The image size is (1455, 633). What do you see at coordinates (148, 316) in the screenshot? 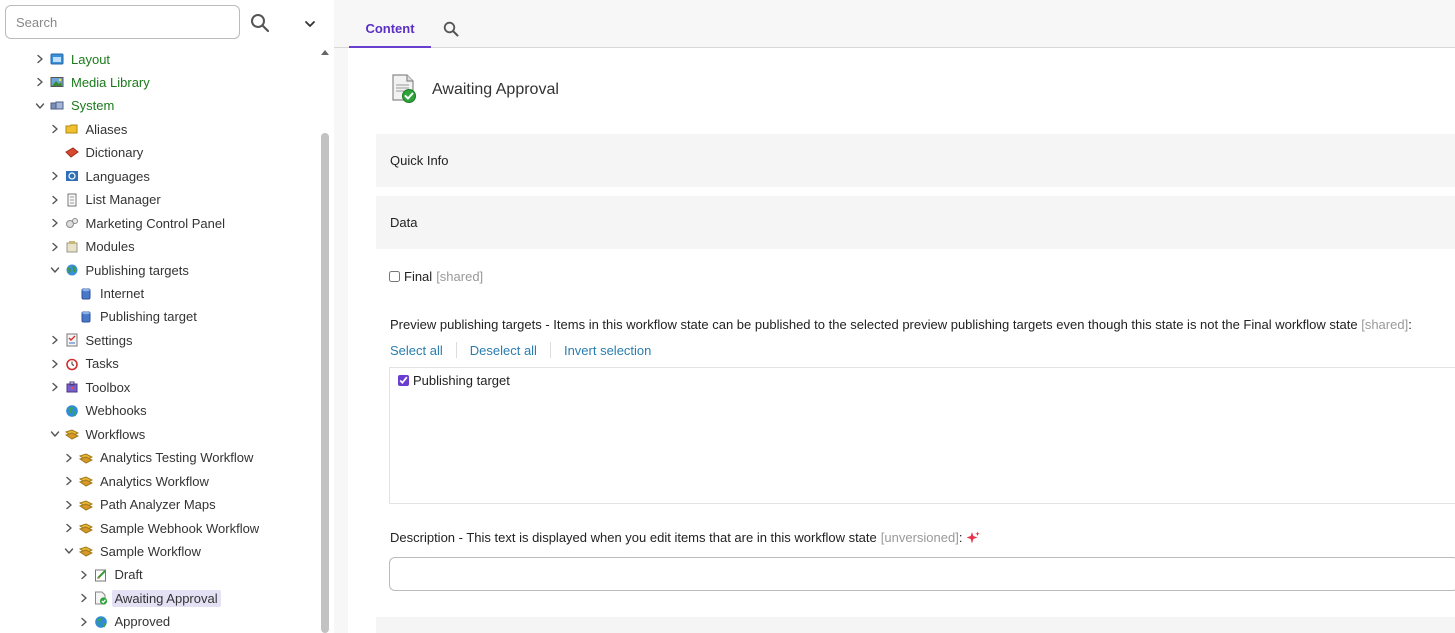
I see `tree-node-label: Publishing target` at bounding box center [148, 316].